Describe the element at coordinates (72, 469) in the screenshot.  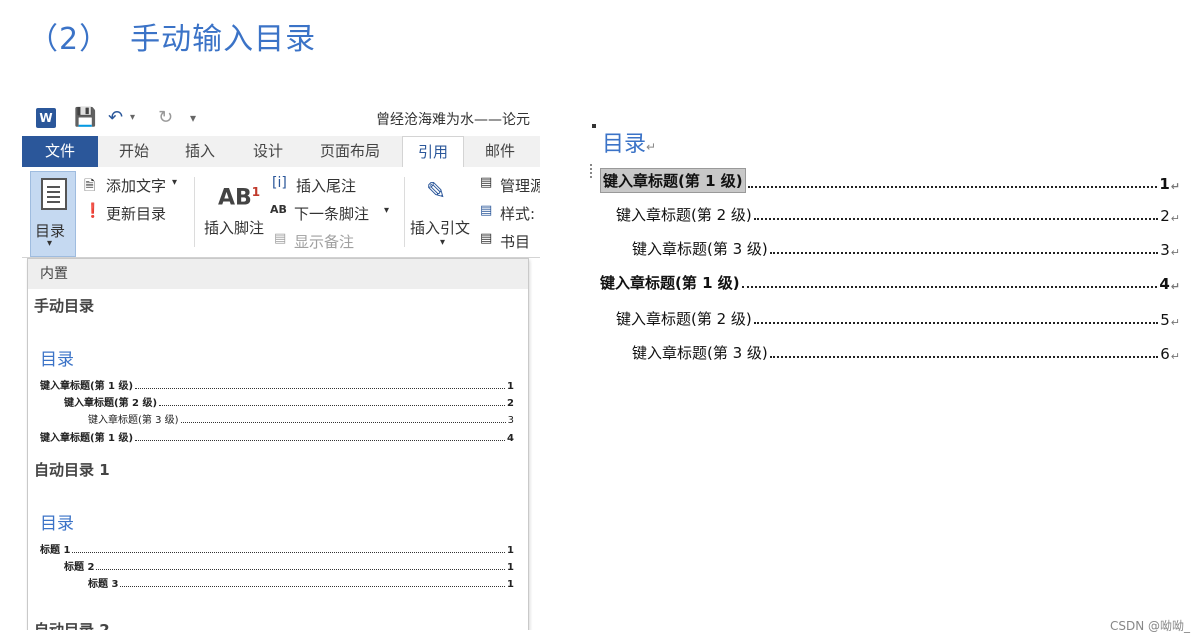
I see `auto-toc-1-option: 自动目录 1` at that location.